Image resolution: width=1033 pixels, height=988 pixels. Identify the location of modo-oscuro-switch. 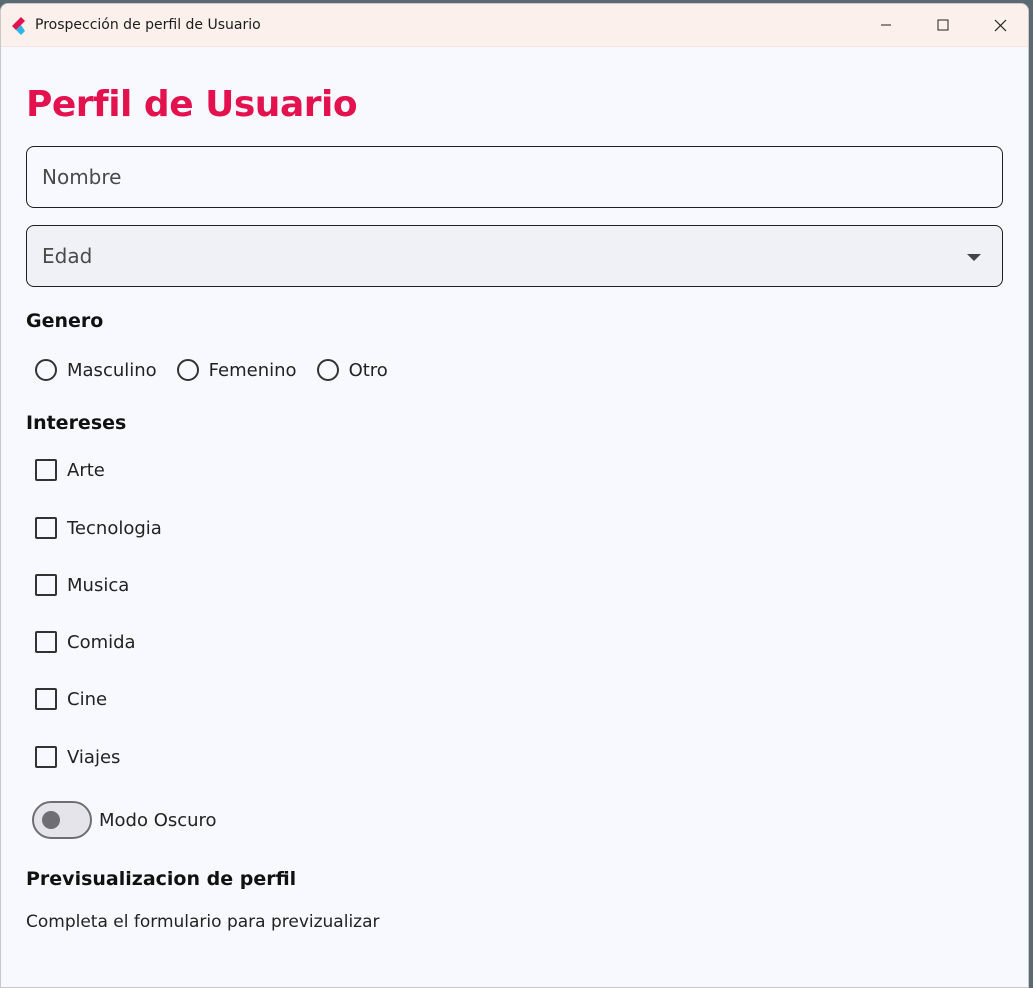
(62, 820).